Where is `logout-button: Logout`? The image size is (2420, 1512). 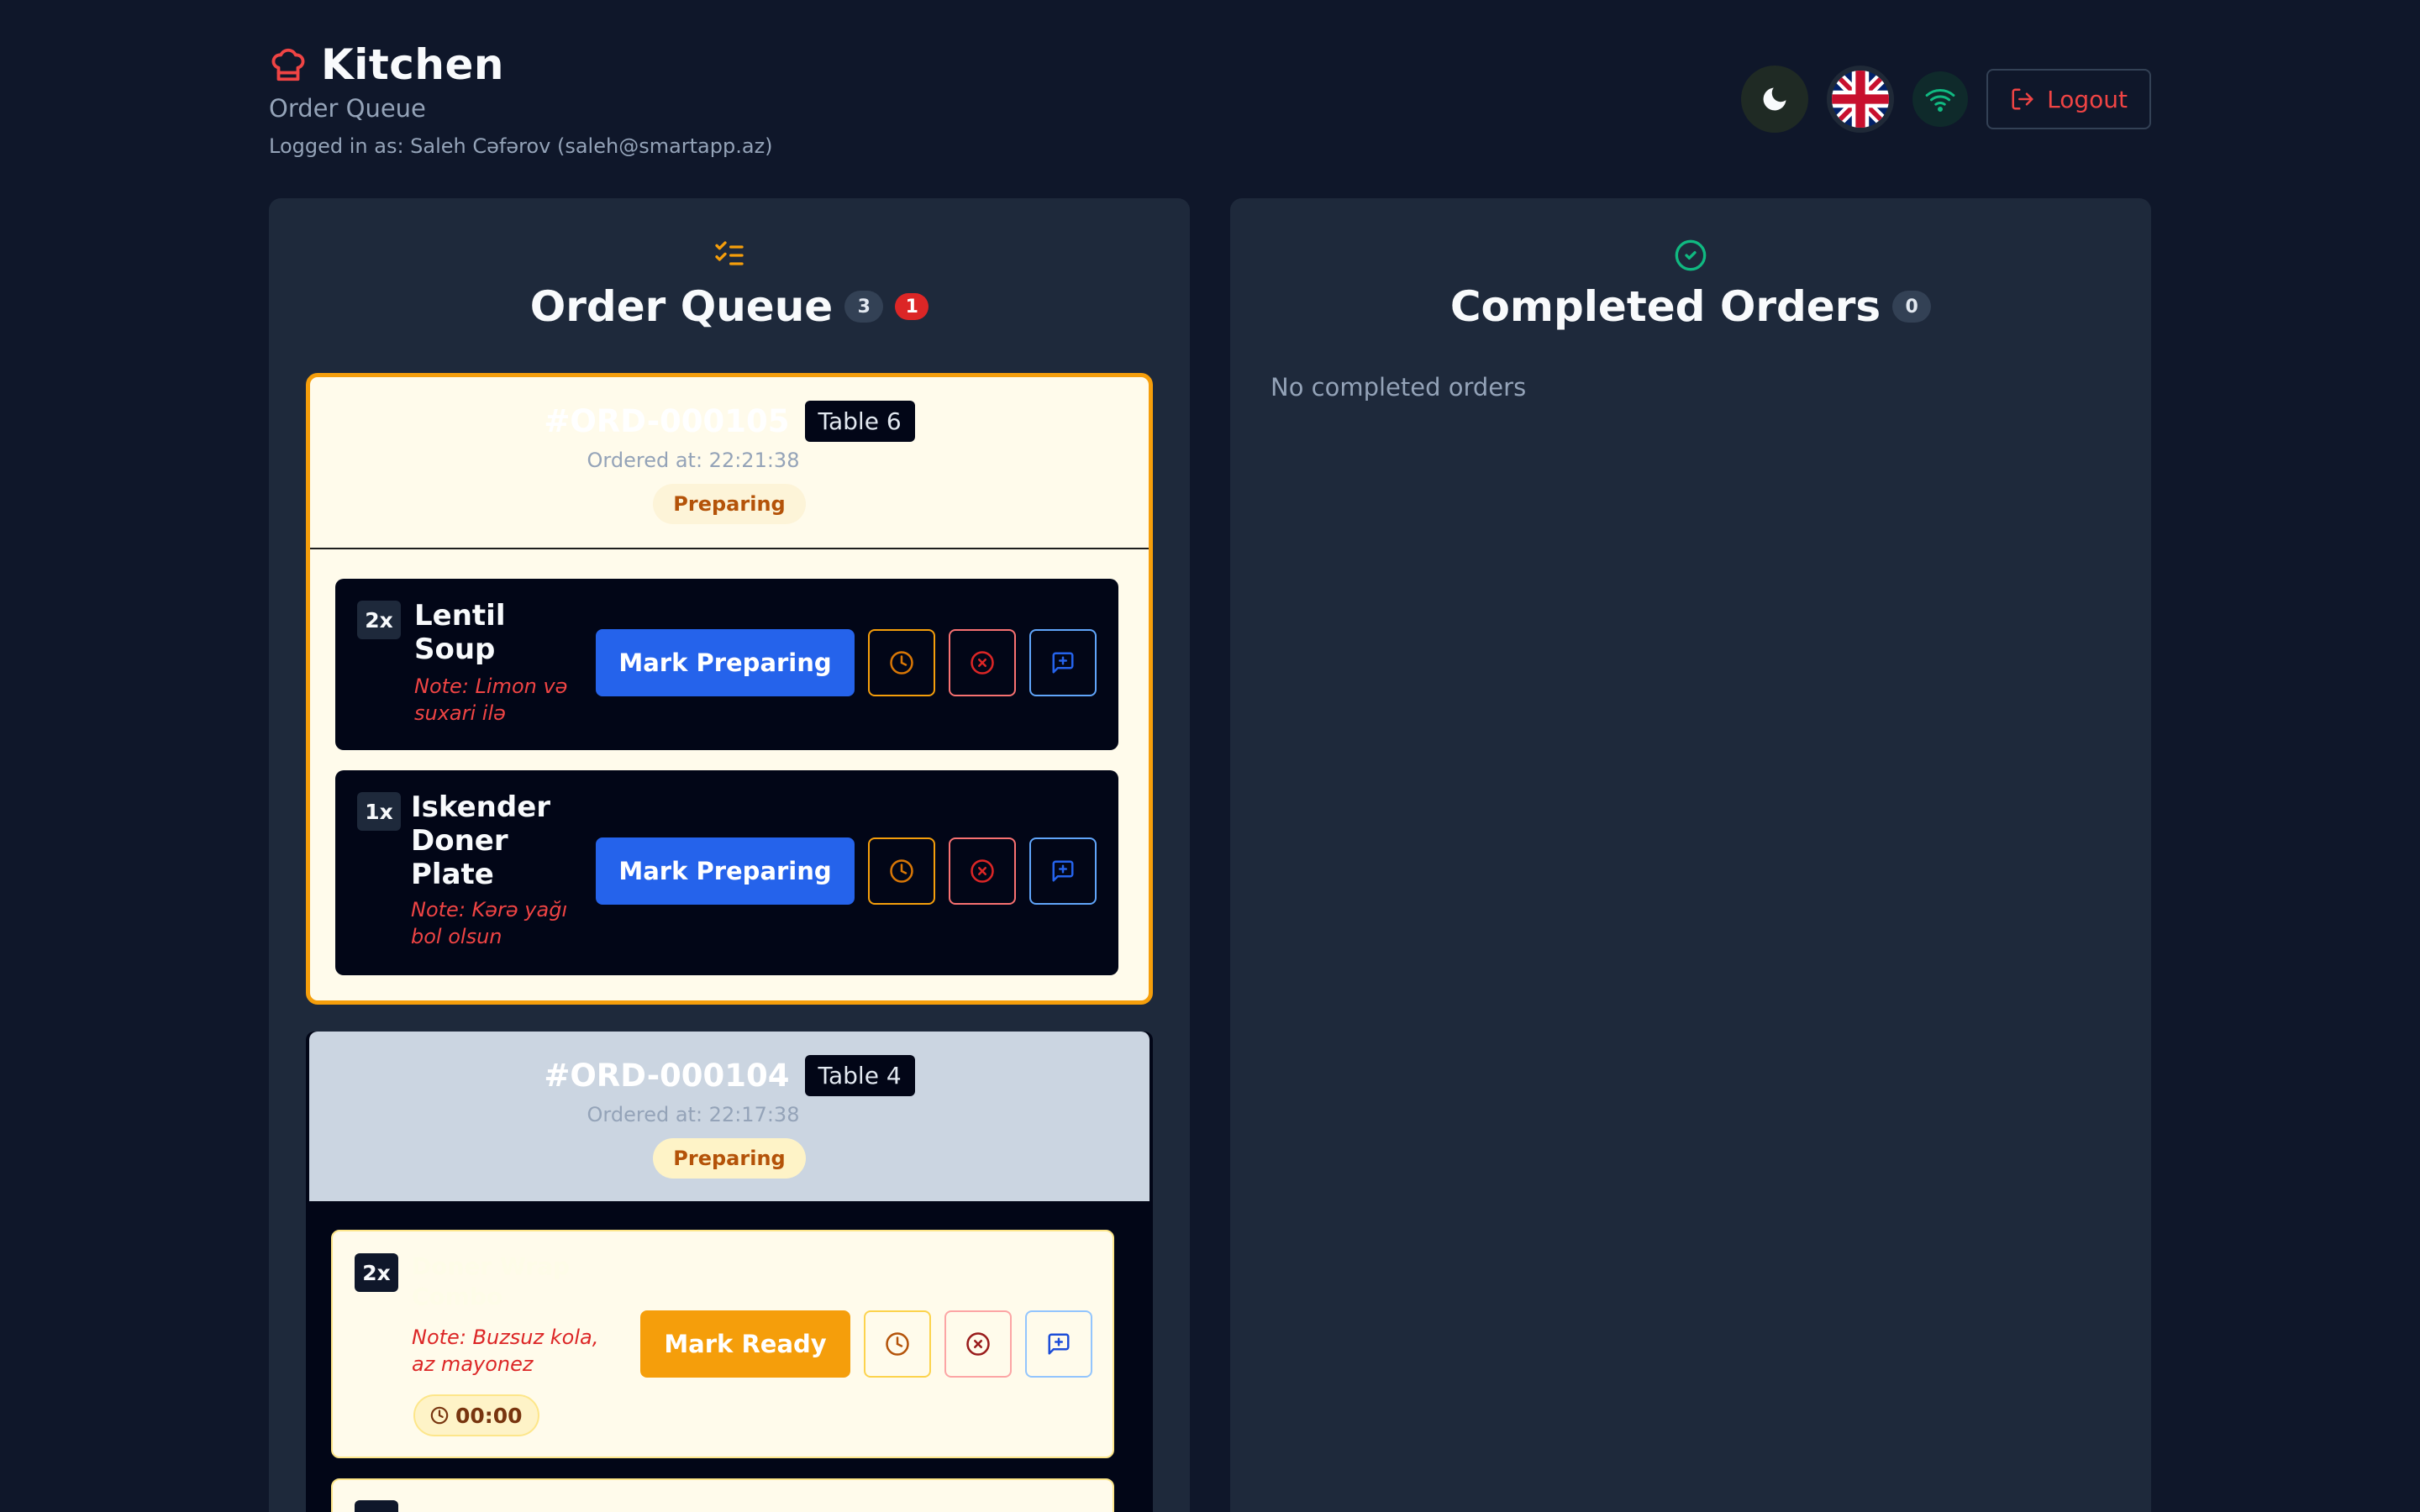 logout-button: Logout is located at coordinates (2068, 99).